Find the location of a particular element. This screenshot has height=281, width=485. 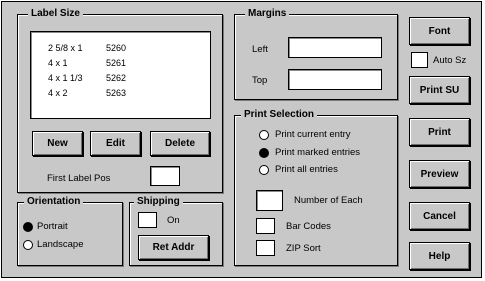

list-item-code: 5261 is located at coordinates (116, 63).